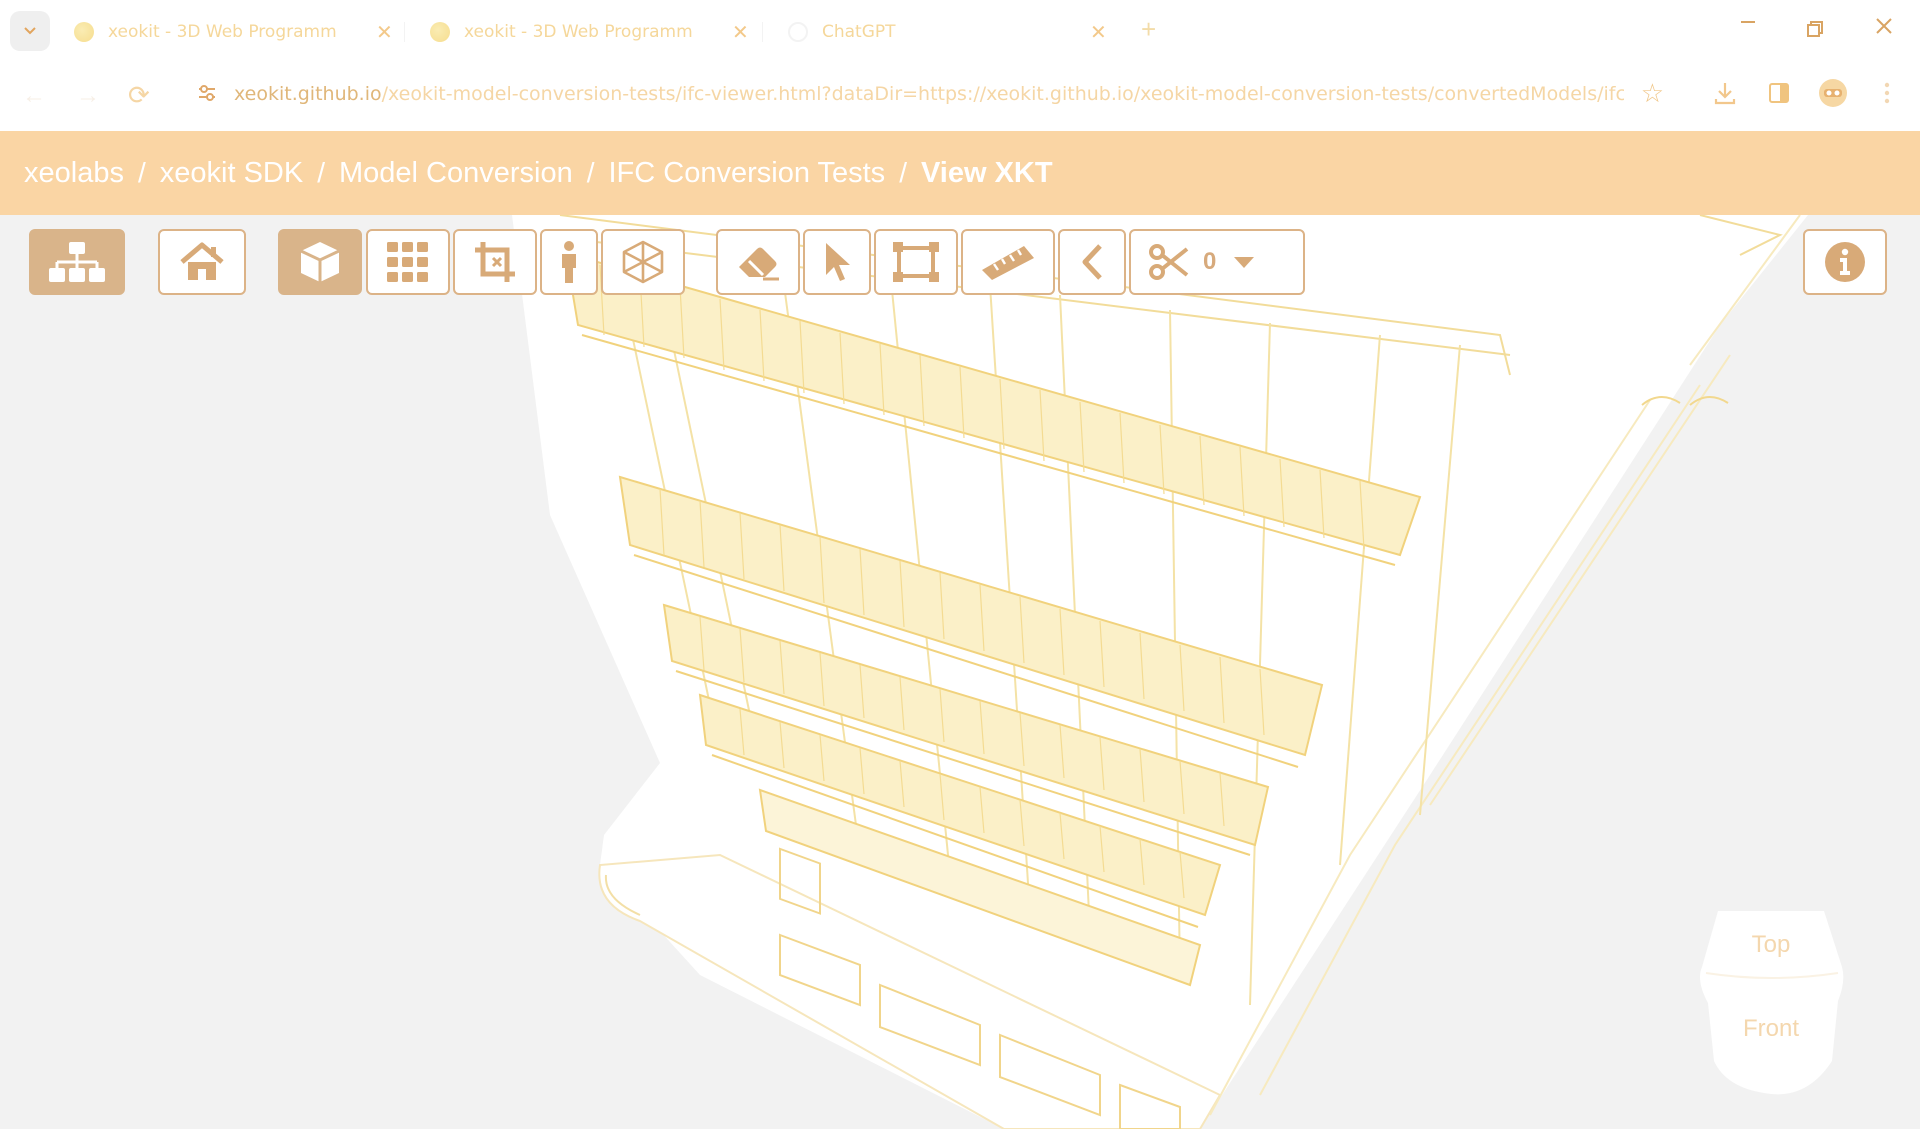  I want to click on restore-icon, so click(1815, 31).